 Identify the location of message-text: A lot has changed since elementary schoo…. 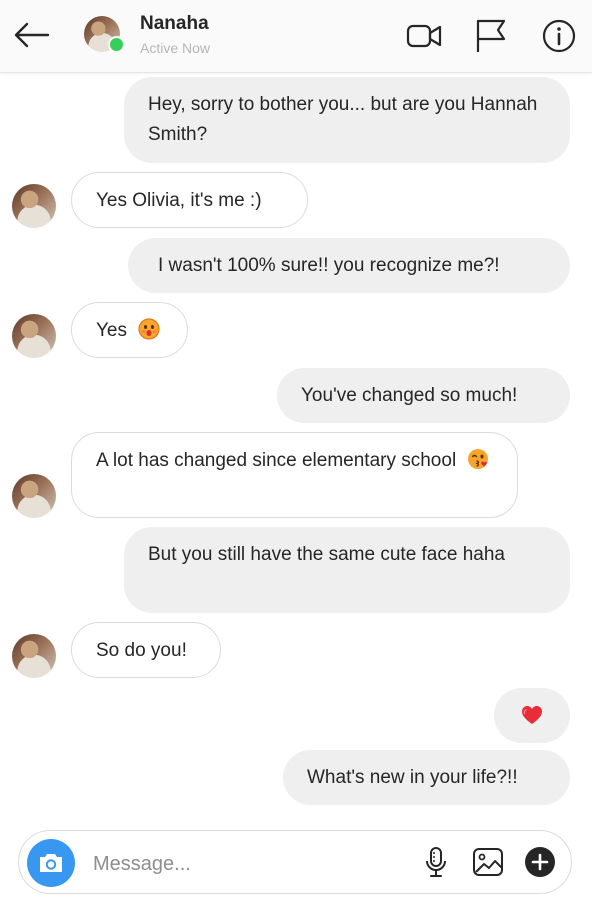
(276, 460).